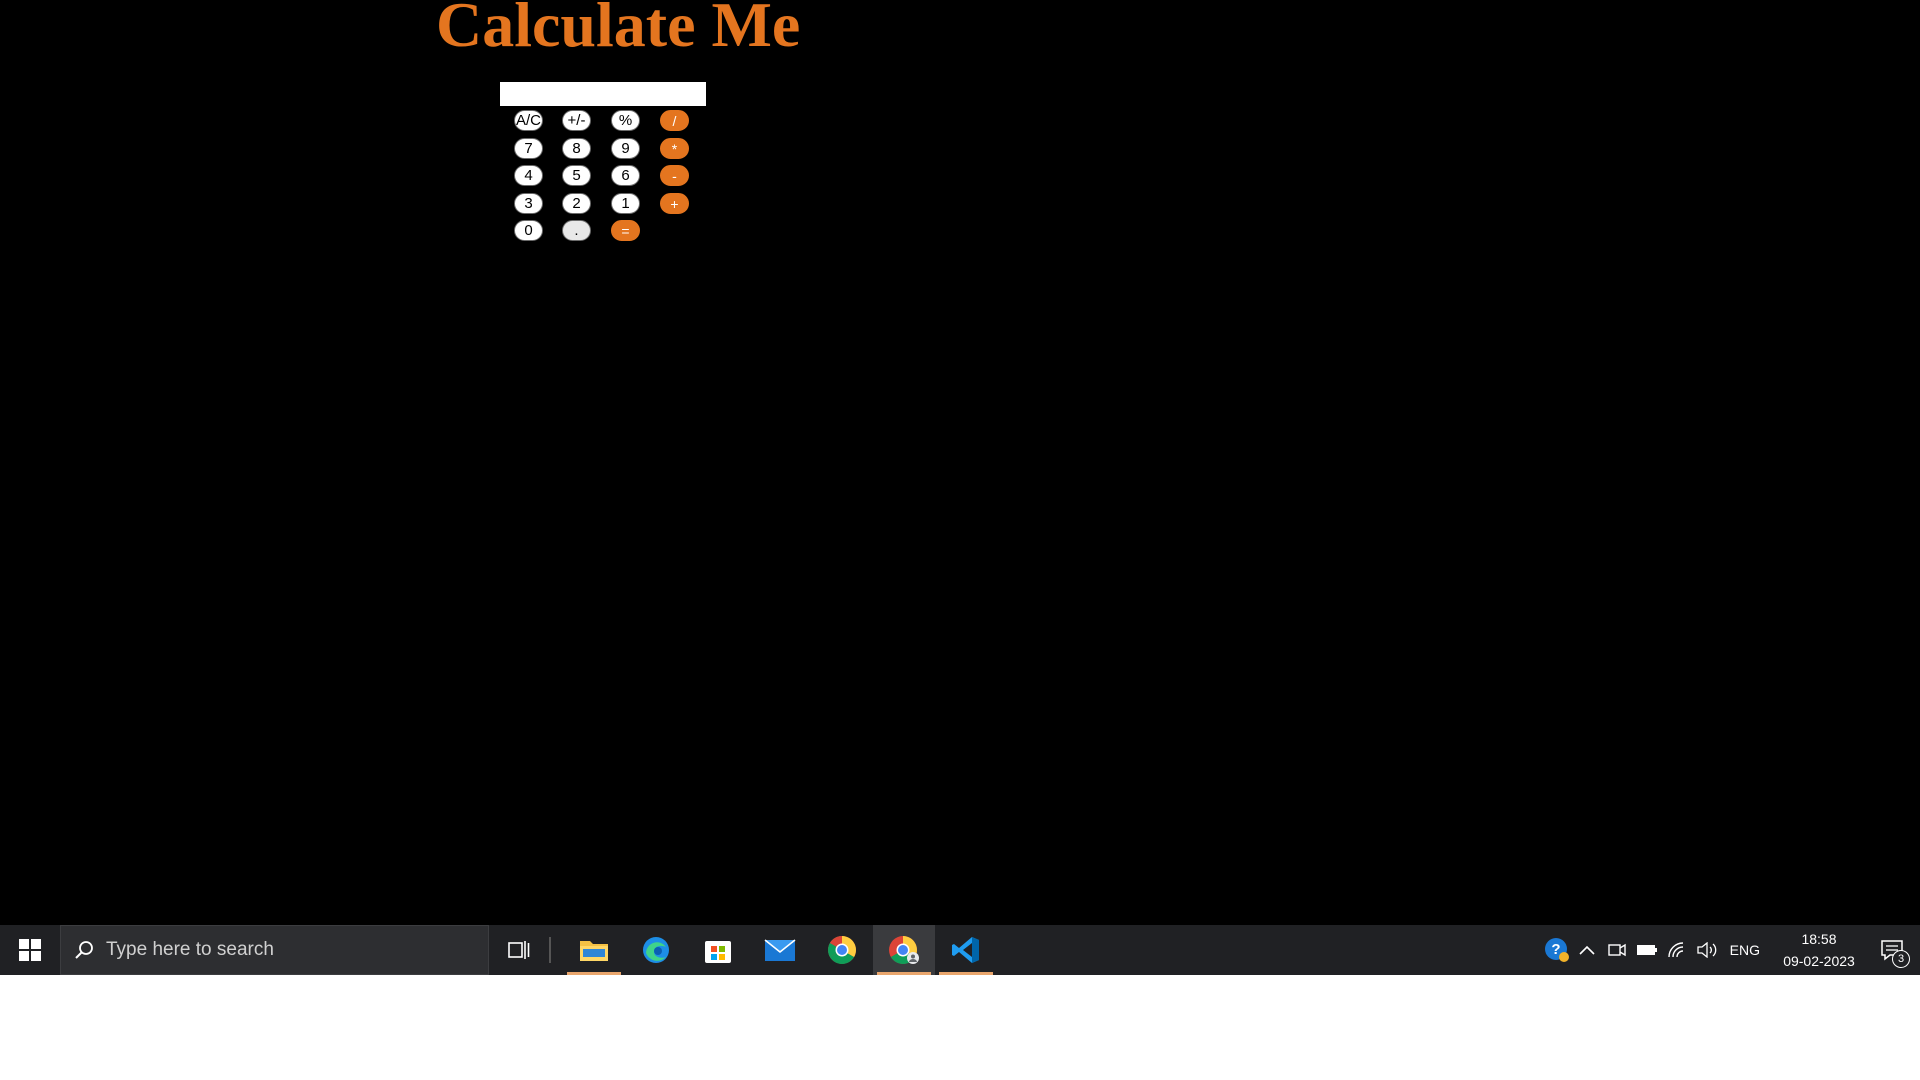 The width and height of the screenshot is (1920, 1080). What do you see at coordinates (1819, 950) in the screenshot?
I see `clock: 18:58 09-02-2023` at bounding box center [1819, 950].